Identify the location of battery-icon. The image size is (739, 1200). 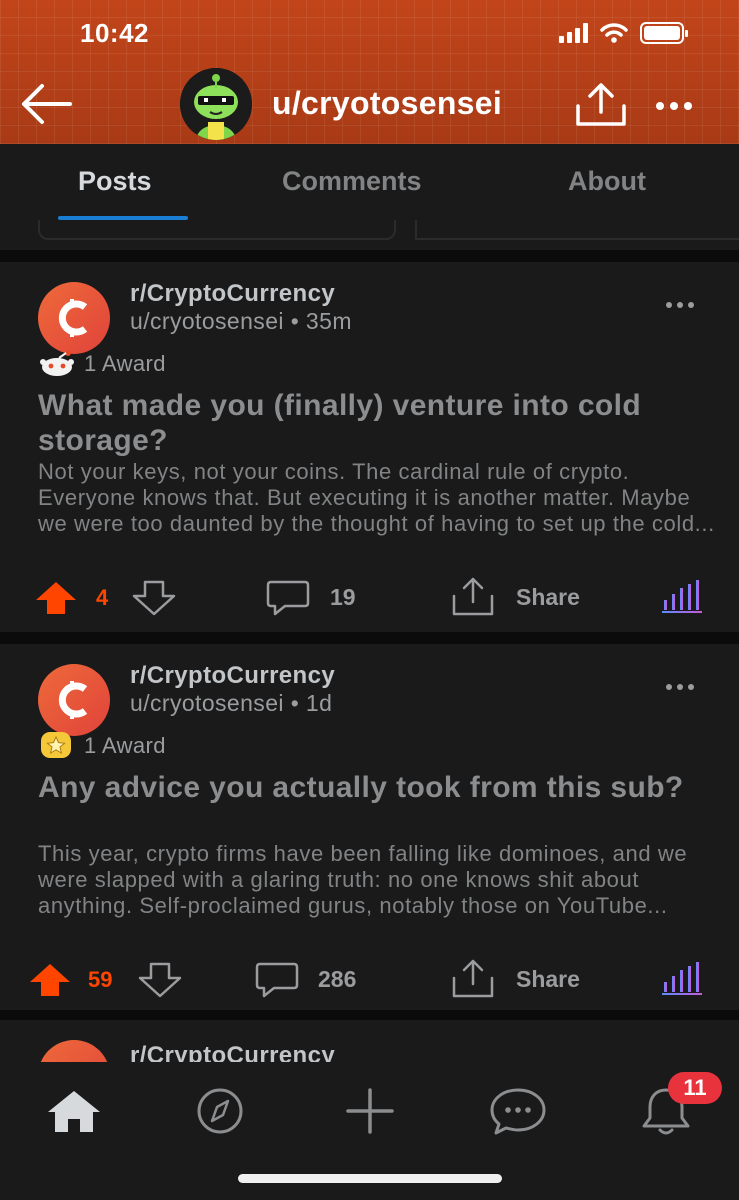
(664, 33).